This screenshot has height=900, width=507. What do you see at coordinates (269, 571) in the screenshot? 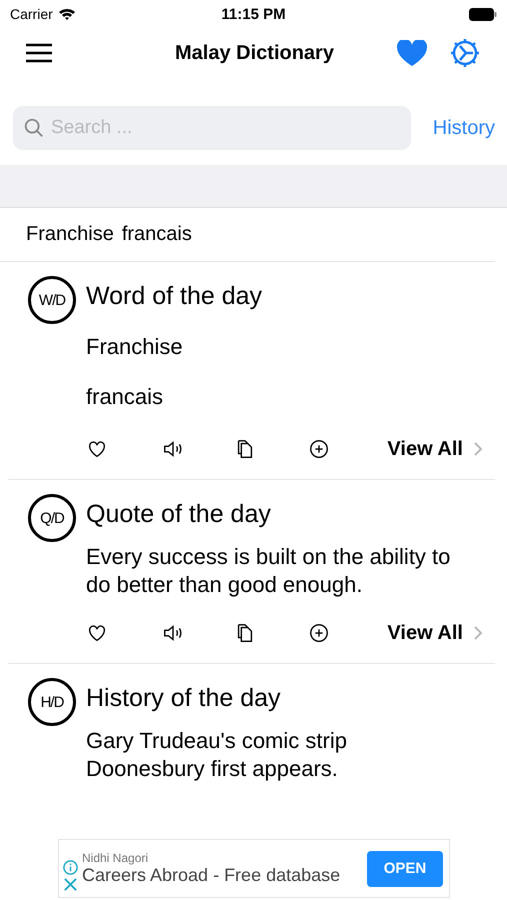
I see `card-text: Every success is built on the ability to do better than good enough.` at bounding box center [269, 571].